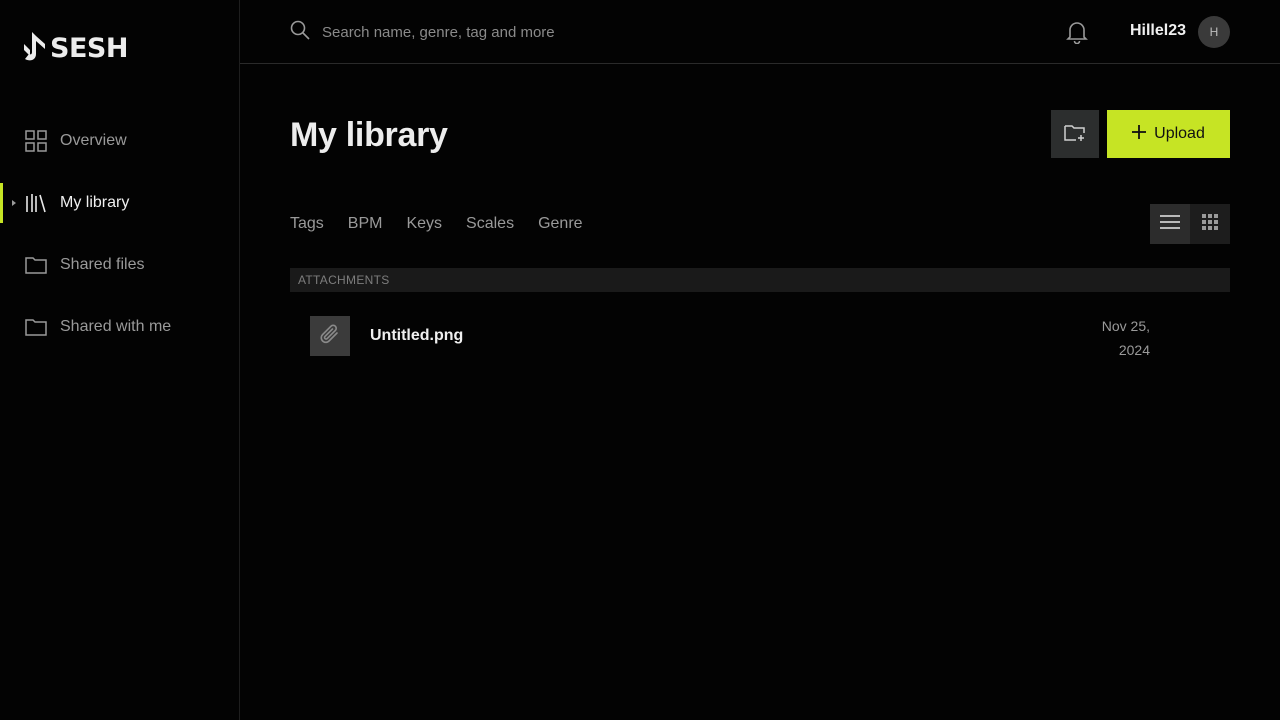 This screenshot has height=720, width=1280. What do you see at coordinates (102, 264) in the screenshot?
I see `sidebar-item-label: Shared files` at bounding box center [102, 264].